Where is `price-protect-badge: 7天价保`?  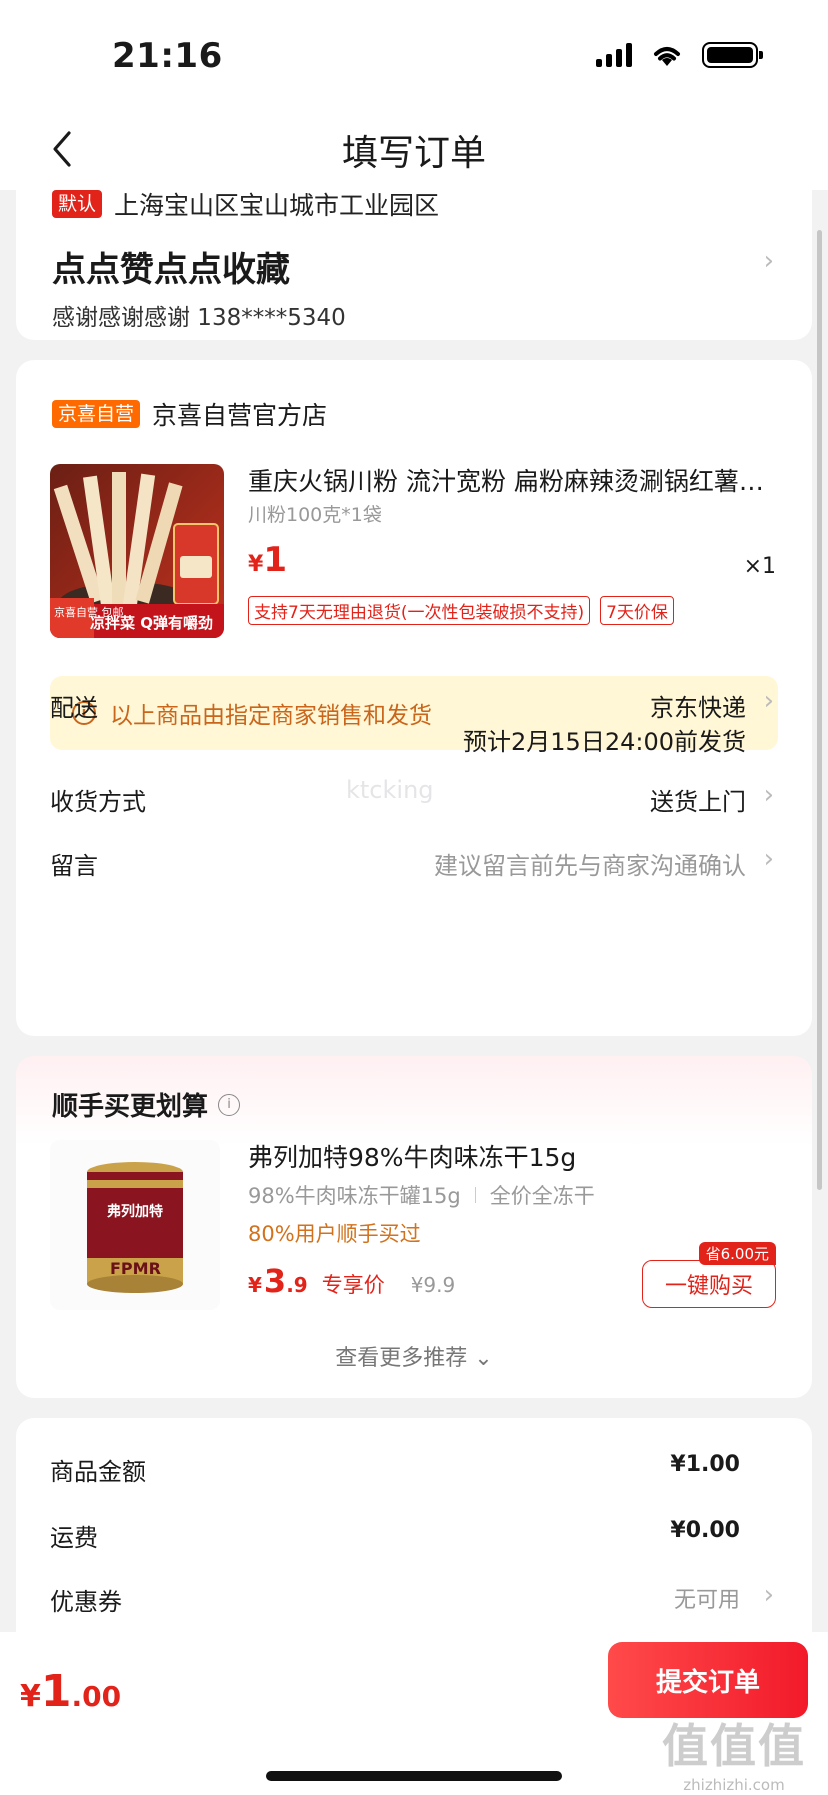
price-protect-badge: 7天价保 is located at coordinates (637, 610).